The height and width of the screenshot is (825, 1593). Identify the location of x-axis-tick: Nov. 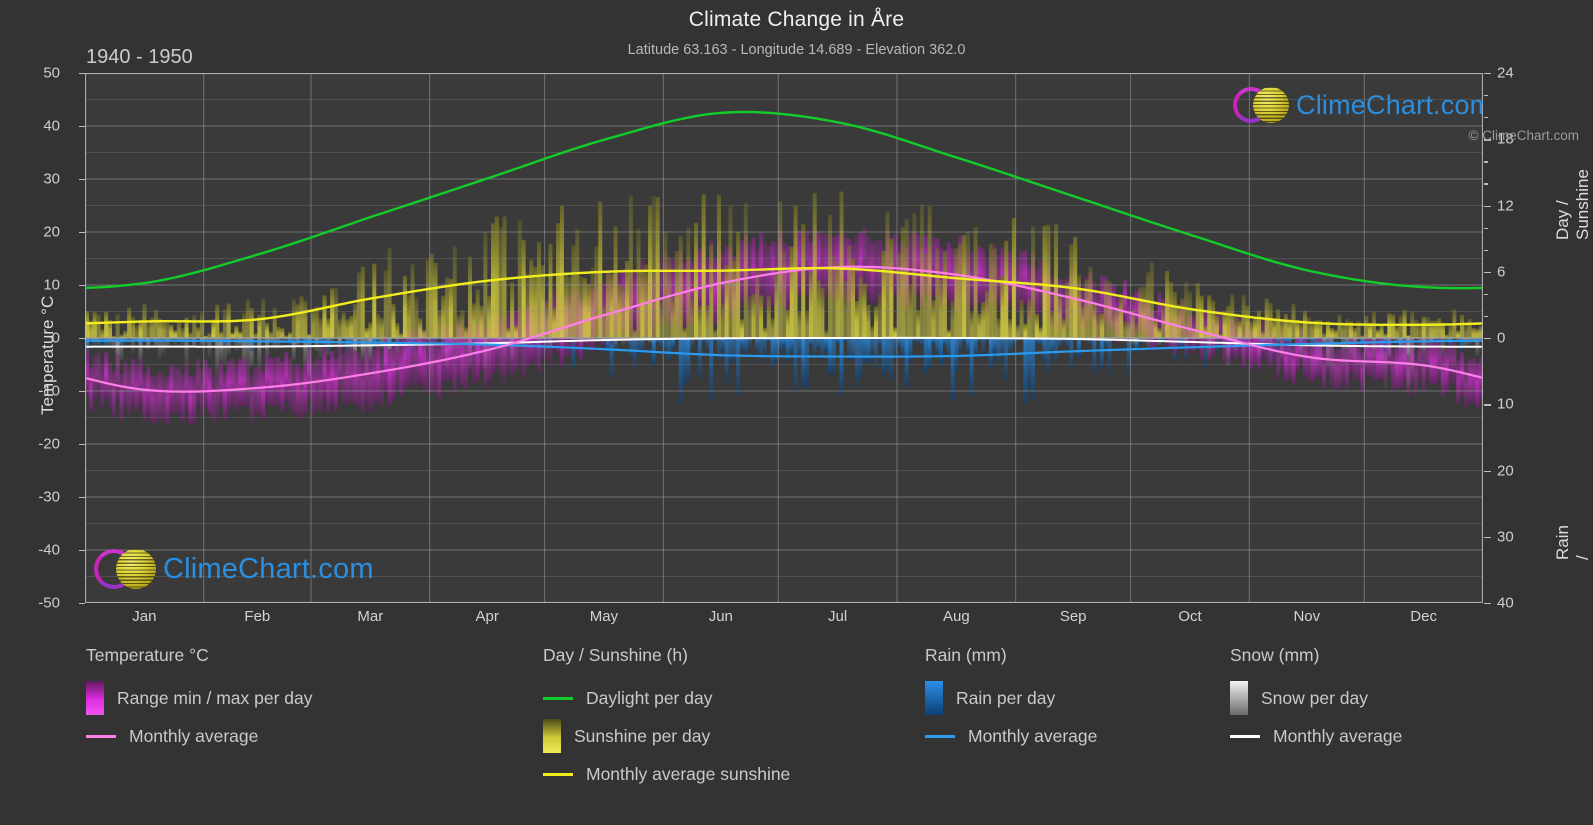
(1307, 616).